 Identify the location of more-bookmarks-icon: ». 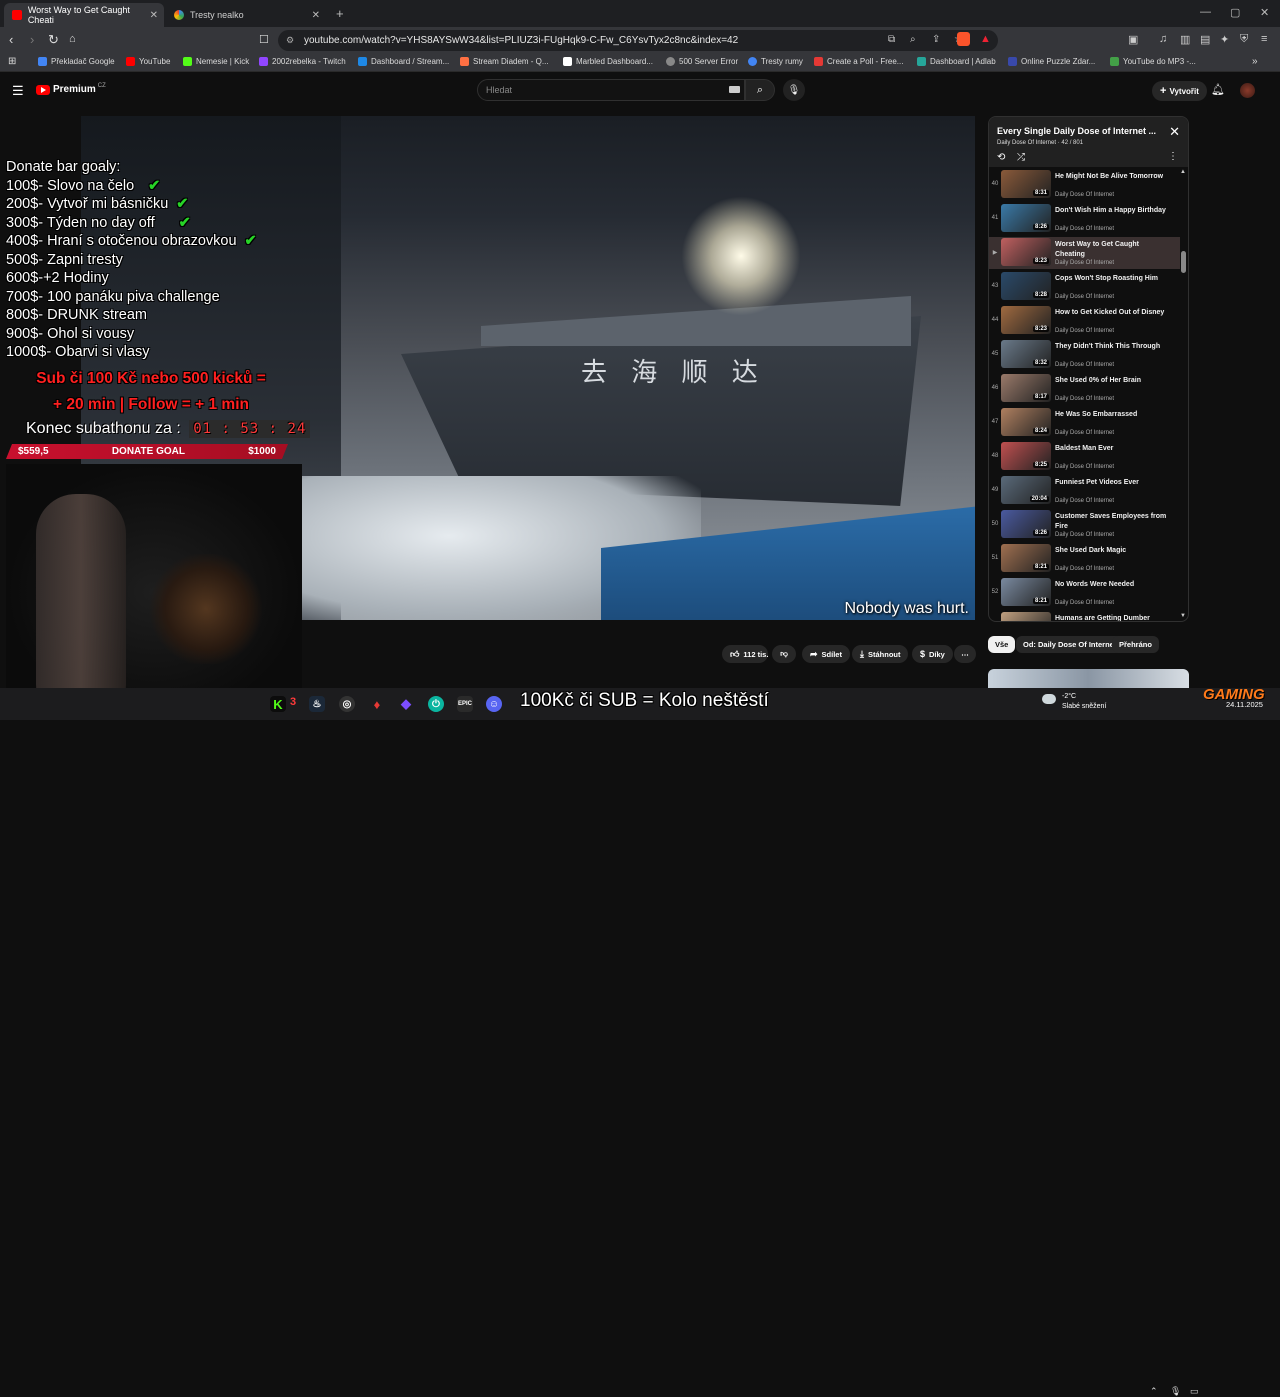
(1255, 61).